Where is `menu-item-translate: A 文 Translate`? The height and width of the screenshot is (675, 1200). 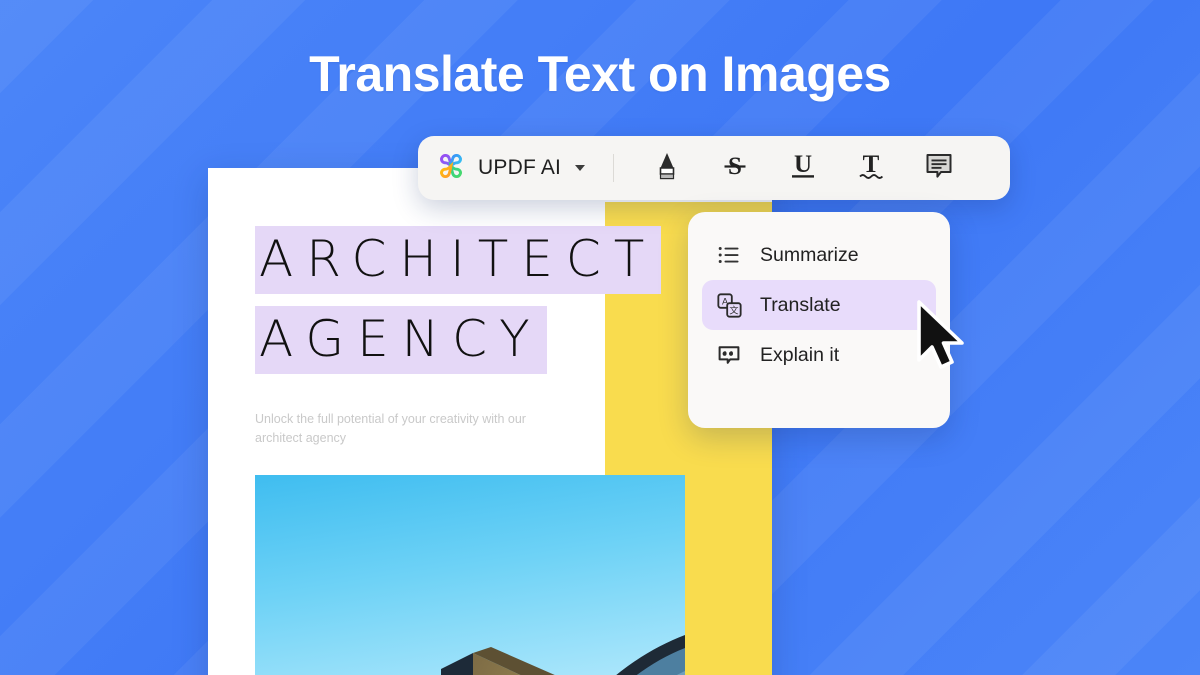 menu-item-translate: A 文 Translate is located at coordinates (819, 305).